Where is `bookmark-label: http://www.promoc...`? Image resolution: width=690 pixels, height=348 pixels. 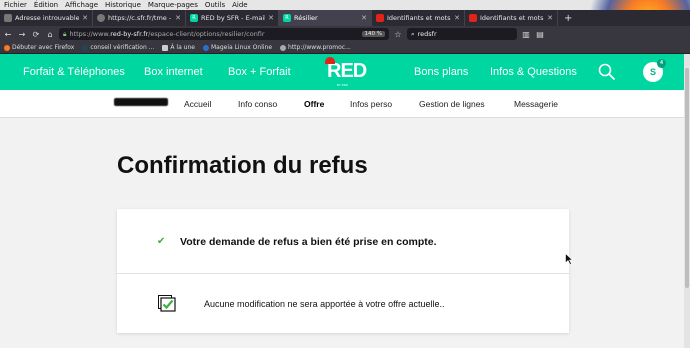
bookmark-label: http://www.promoc... is located at coordinates (319, 47).